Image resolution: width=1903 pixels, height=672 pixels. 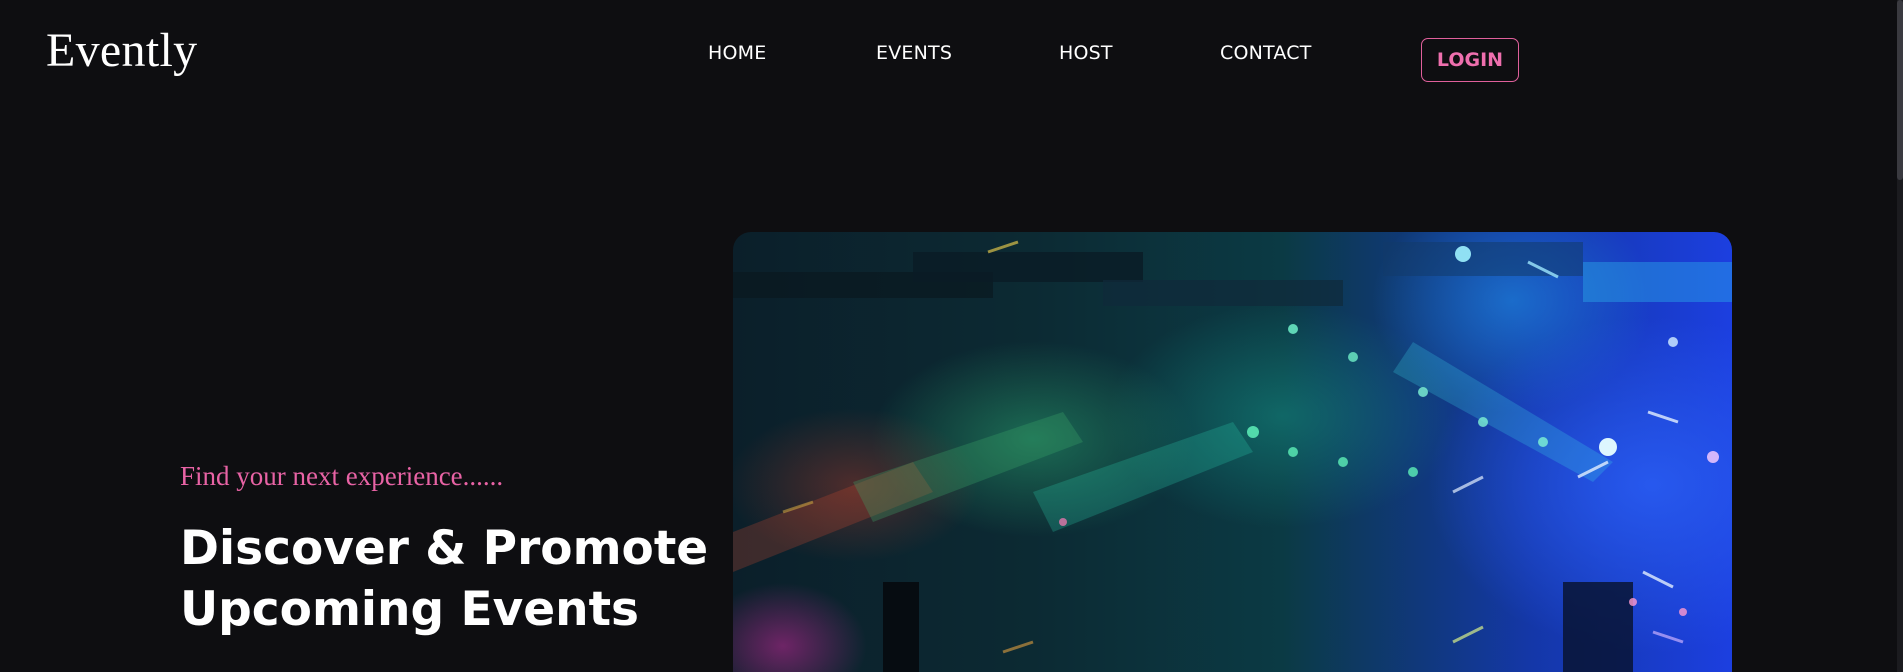 I want to click on hero-headline: Discover & Promote Upcoming Events, so click(x=444, y=579).